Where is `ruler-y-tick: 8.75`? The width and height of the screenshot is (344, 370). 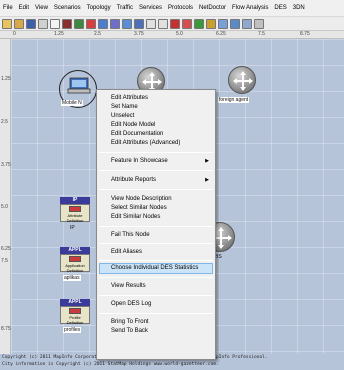 ruler-y-tick: 8.75 is located at coordinates (6, 329).